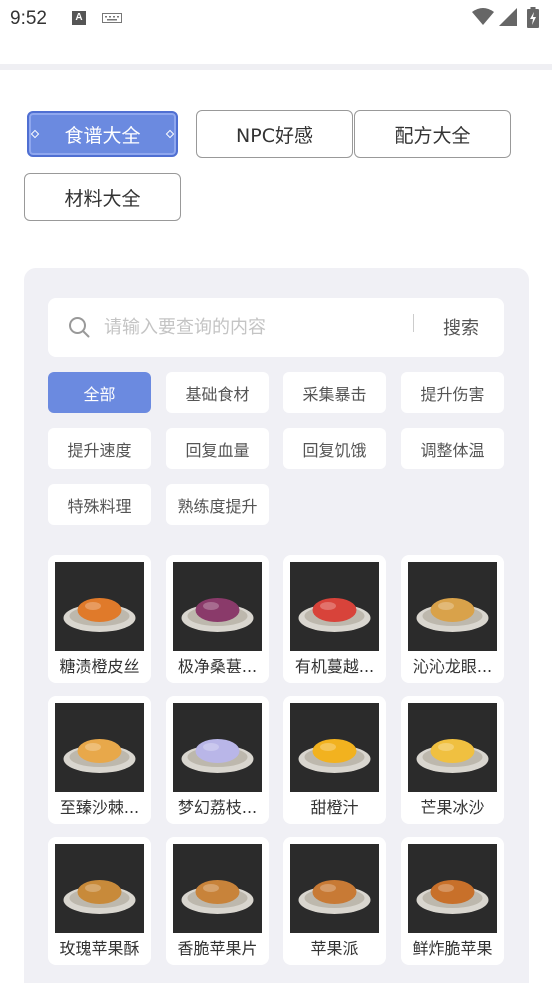 The height and width of the screenshot is (983, 552). What do you see at coordinates (334, 448) in the screenshot?
I see `filter-restore-hunger: 回复饥饿` at bounding box center [334, 448].